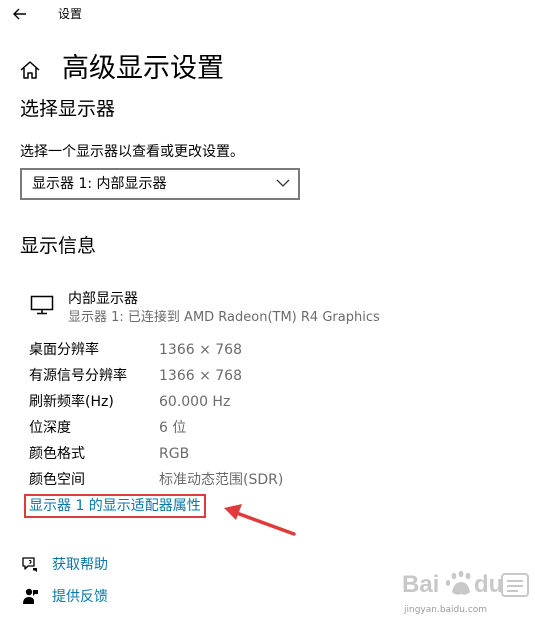 Image resolution: width=535 pixels, height=622 pixels. What do you see at coordinates (103, 299) in the screenshot?
I see `display-name: 内部显示器` at bounding box center [103, 299].